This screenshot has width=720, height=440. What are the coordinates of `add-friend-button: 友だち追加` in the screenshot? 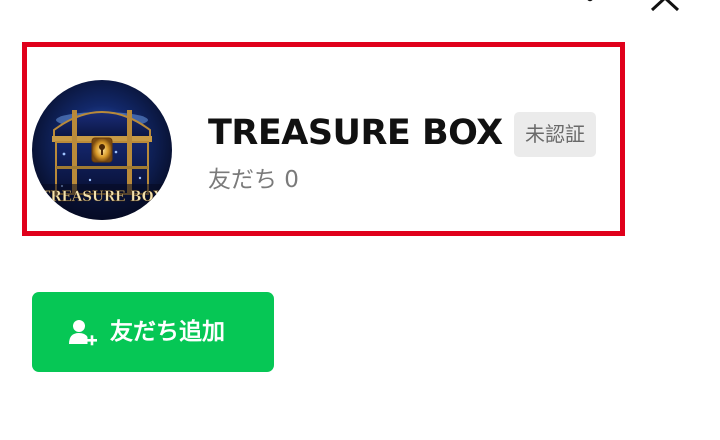 It's located at (153, 332).